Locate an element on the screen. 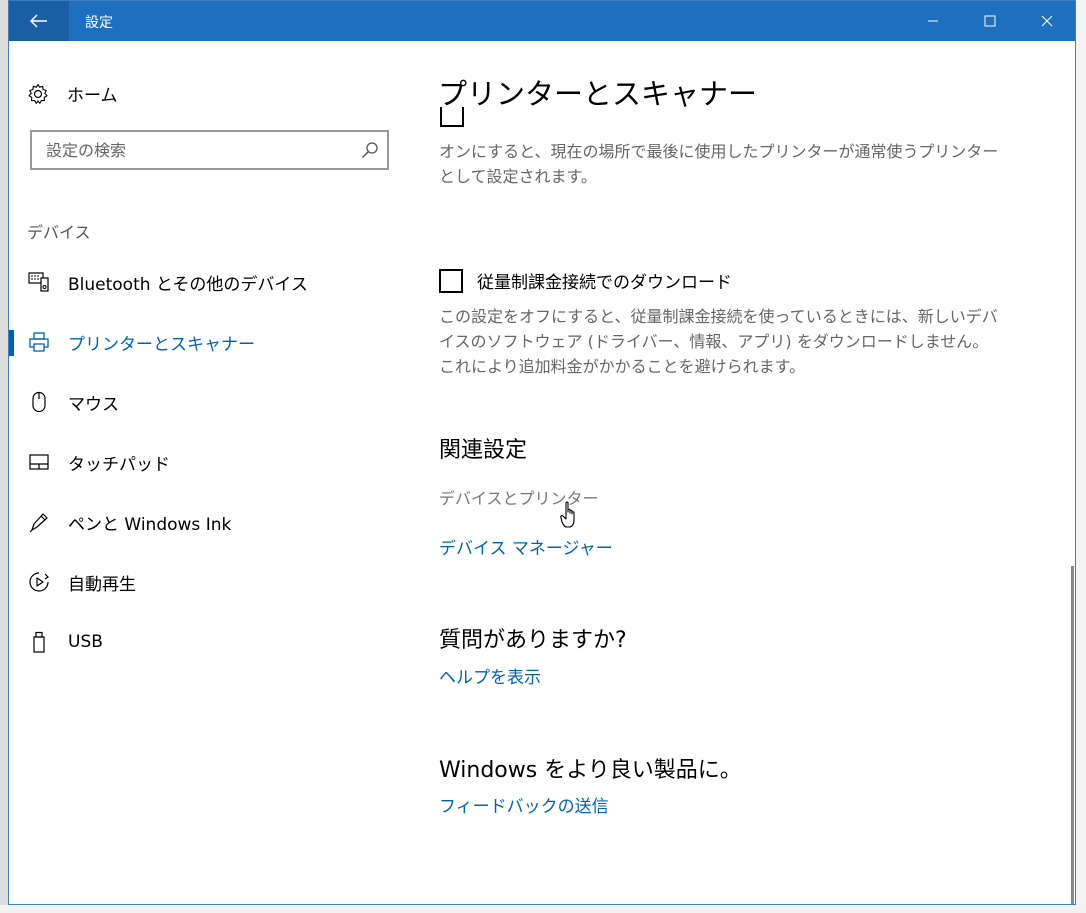 Image resolution: width=1086 pixels, height=913 pixels. autoplay-icon is located at coordinates (39, 582).